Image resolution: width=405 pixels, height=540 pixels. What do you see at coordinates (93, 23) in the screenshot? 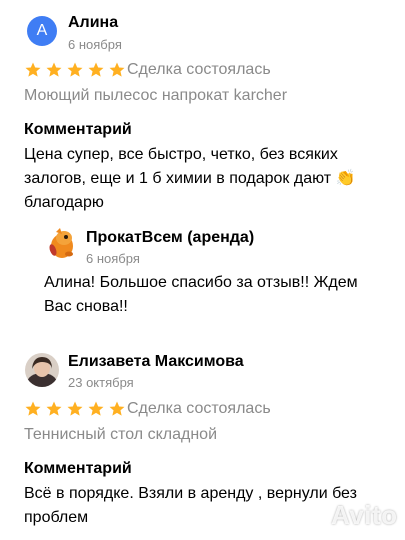
I see `reviewer-name: Алина` at bounding box center [93, 23].